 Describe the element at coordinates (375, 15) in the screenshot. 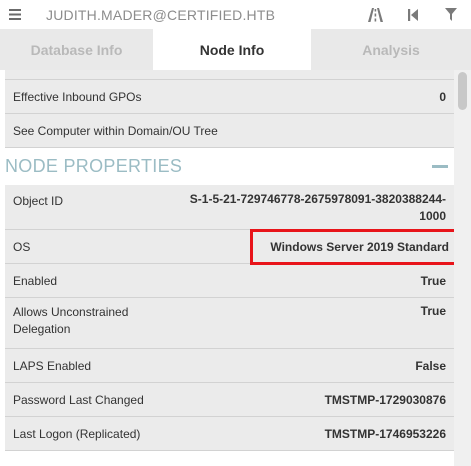

I see `pathfinding-icon` at that location.